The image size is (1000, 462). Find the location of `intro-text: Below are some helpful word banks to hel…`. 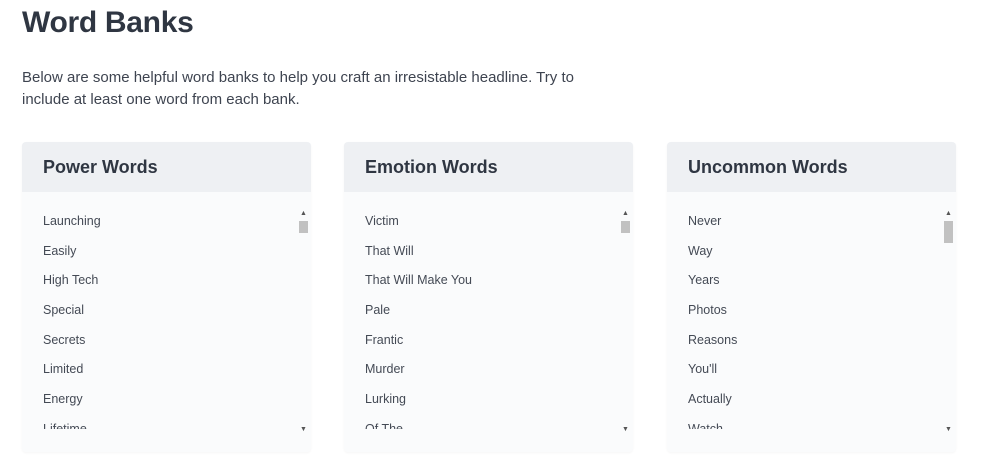

intro-text: Below are some helpful word banks to hel… is located at coordinates (298, 88).